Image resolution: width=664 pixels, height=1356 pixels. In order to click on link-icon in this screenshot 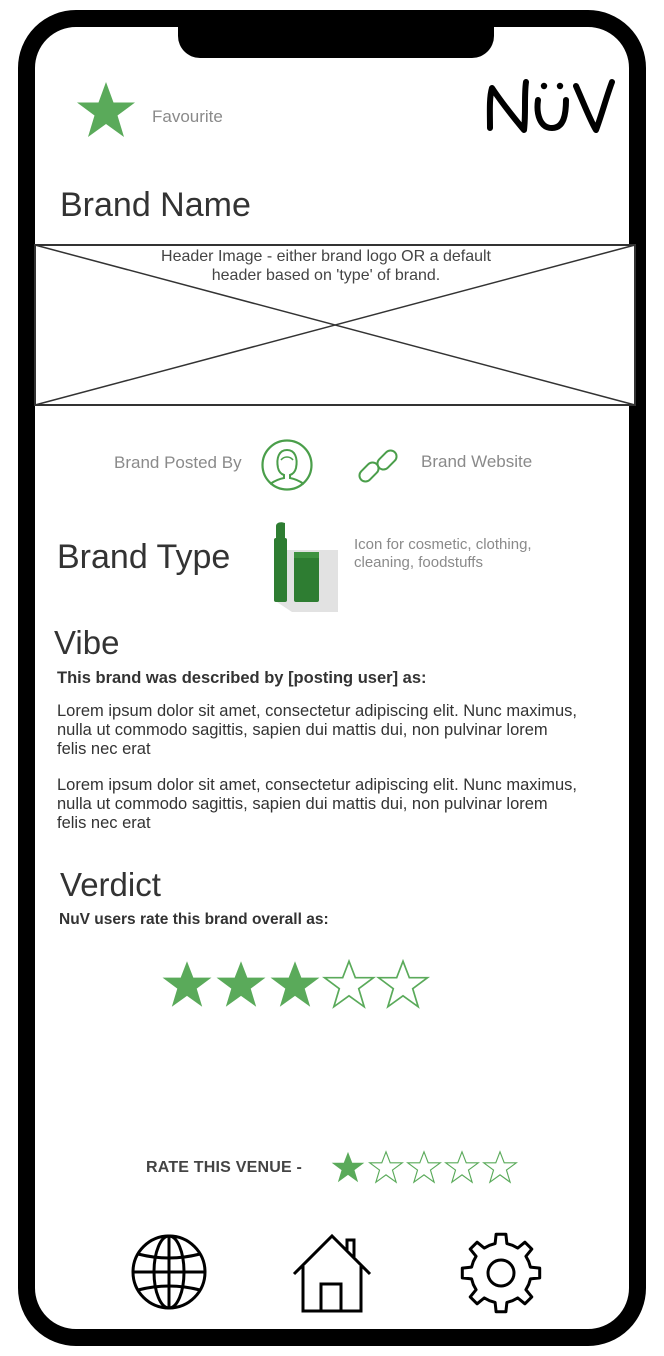, I will do `click(378, 466)`.